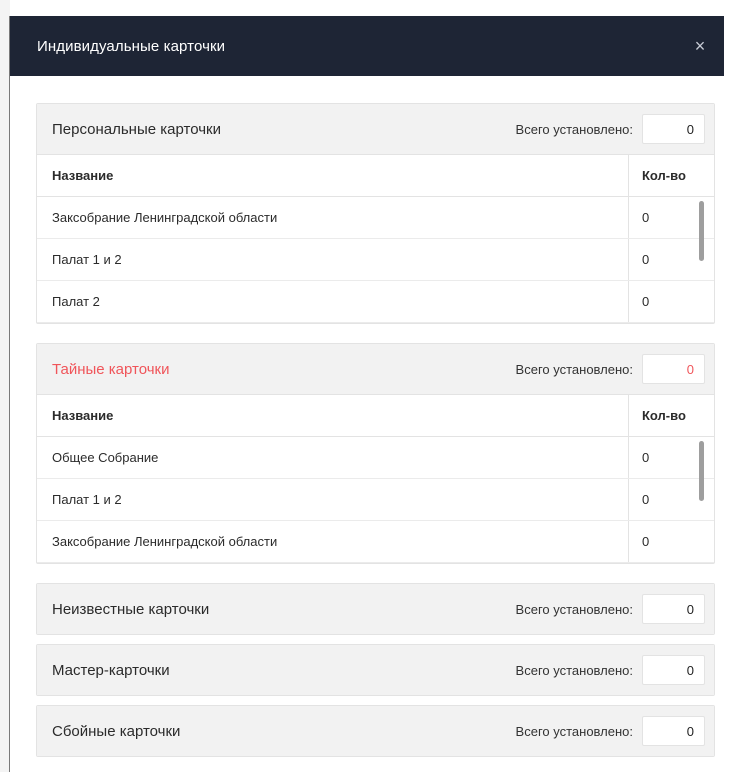  I want to click on faulty-cards-panel: Сбойные карточки Всего установлено: 0, so click(375, 731).